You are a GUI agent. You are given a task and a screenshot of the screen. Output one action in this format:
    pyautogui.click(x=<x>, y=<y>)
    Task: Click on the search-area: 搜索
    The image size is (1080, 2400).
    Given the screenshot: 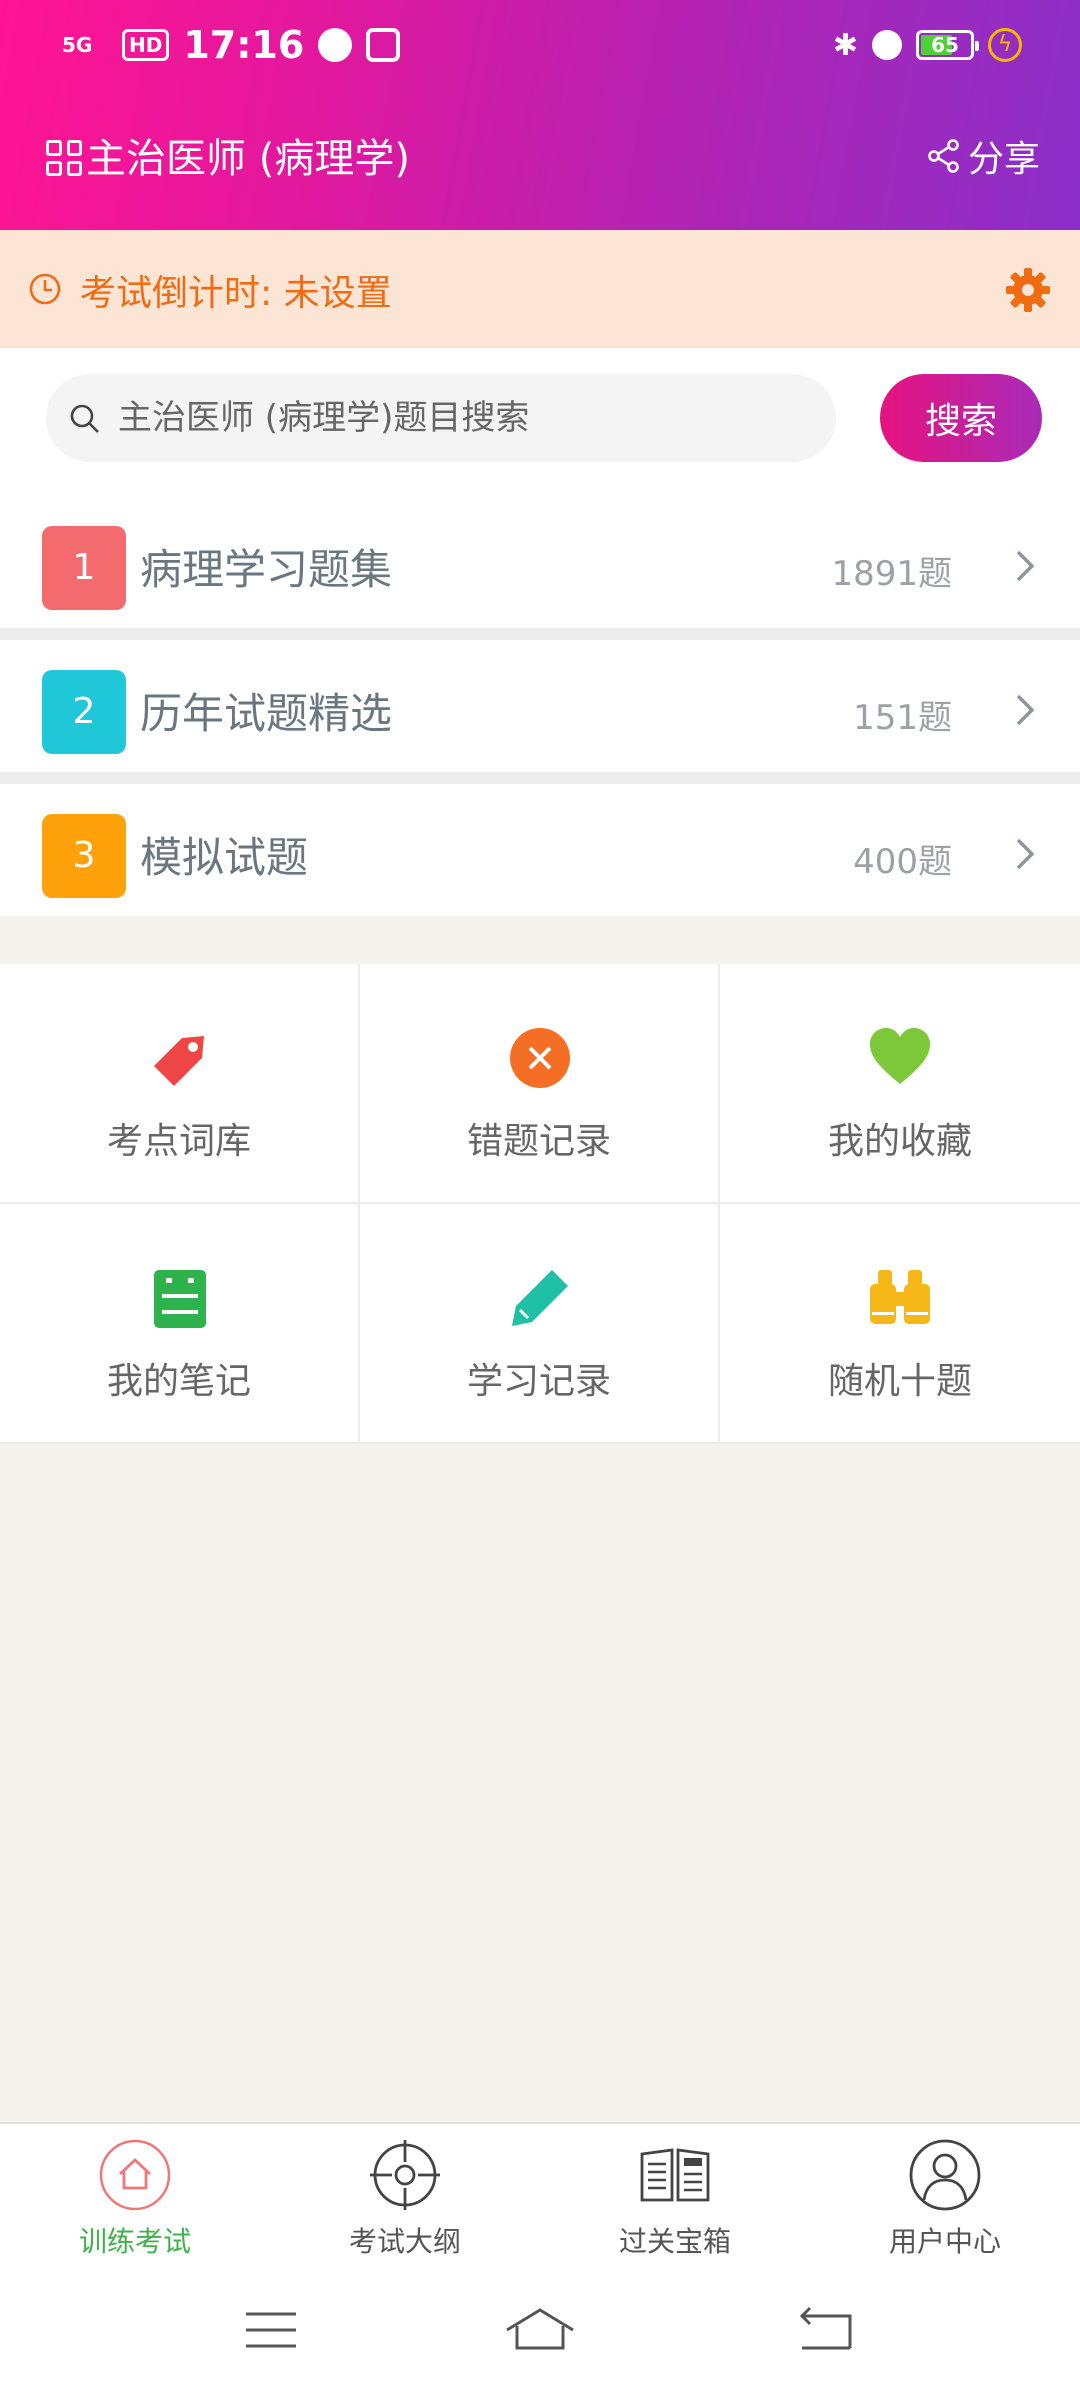 What is the action you would take?
    pyautogui.click(x=540, y=422)
    